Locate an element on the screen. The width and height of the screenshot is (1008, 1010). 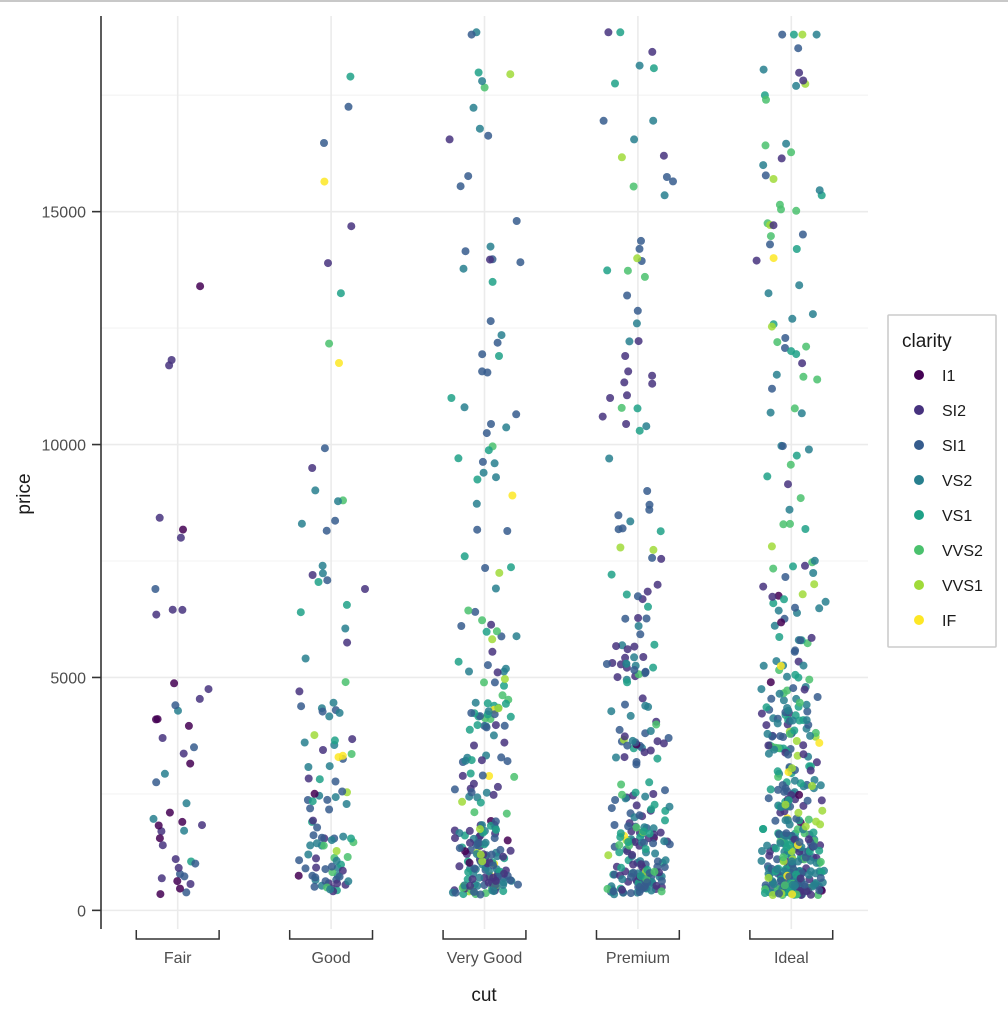
x-tick-label: Premium is located at coordinates (638, 958).